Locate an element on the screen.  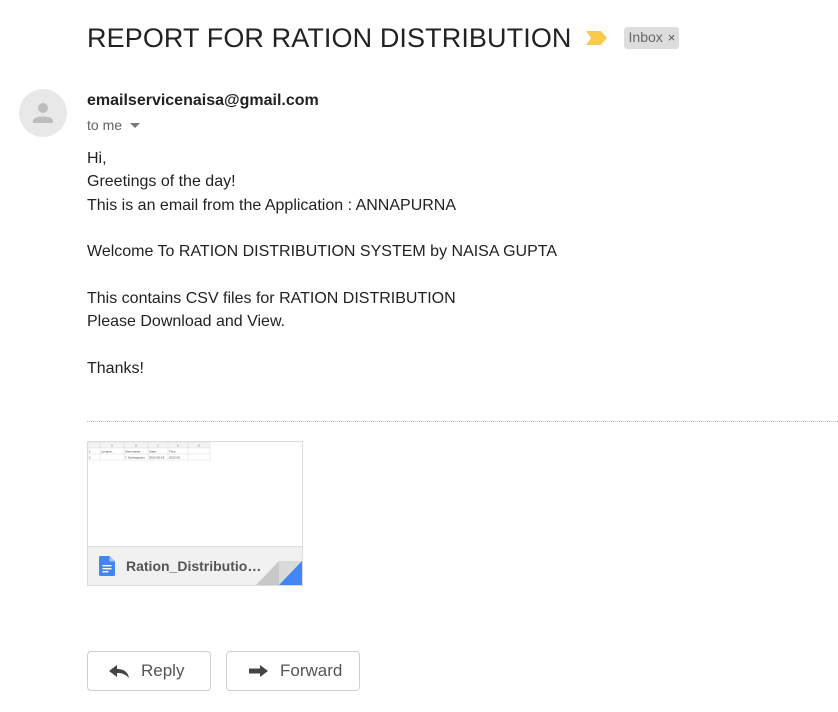
sheet-cell: Location is located at coordinates (107, 451).